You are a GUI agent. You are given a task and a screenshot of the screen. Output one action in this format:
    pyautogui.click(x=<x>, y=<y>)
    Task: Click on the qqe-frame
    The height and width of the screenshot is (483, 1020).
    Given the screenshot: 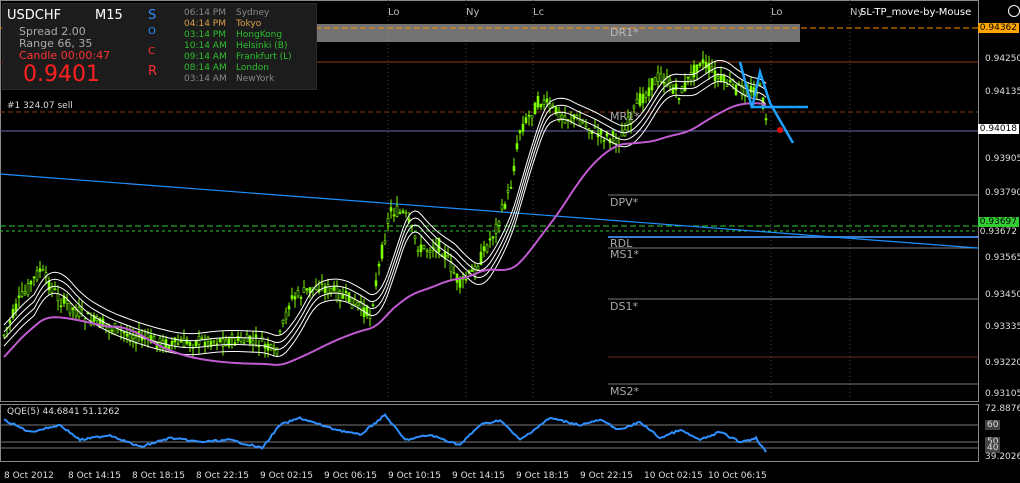 What is the action you would take?
    pyautogui.click(x=489, y=433)
    